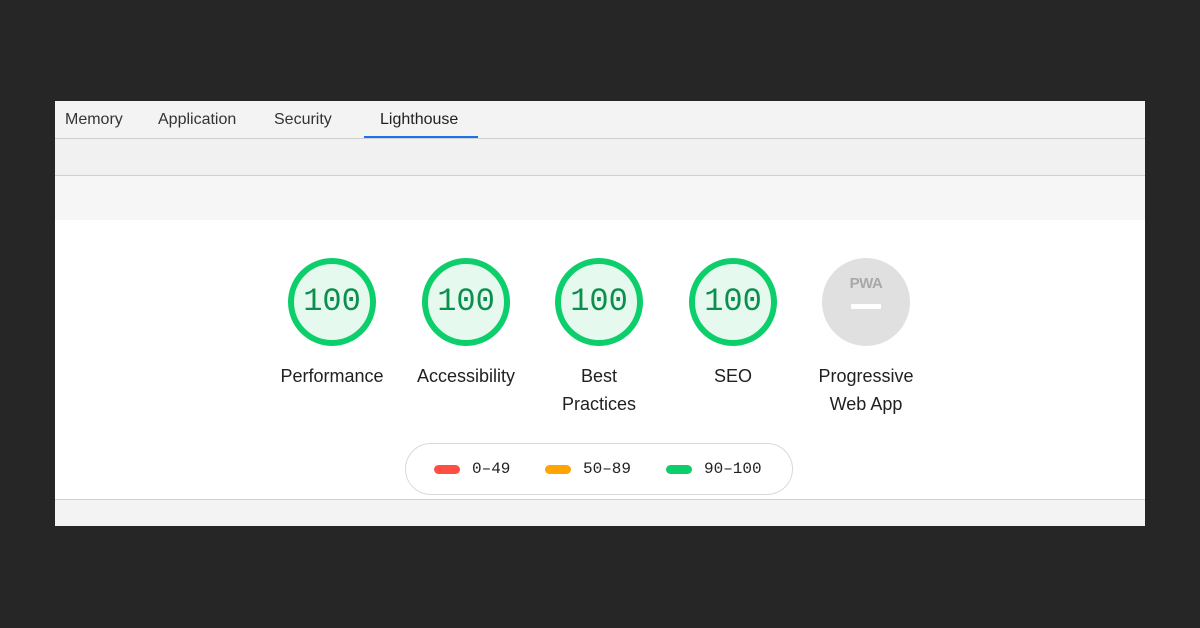  I want to click on gauge-label-line: Progressive, so click(866, 376).